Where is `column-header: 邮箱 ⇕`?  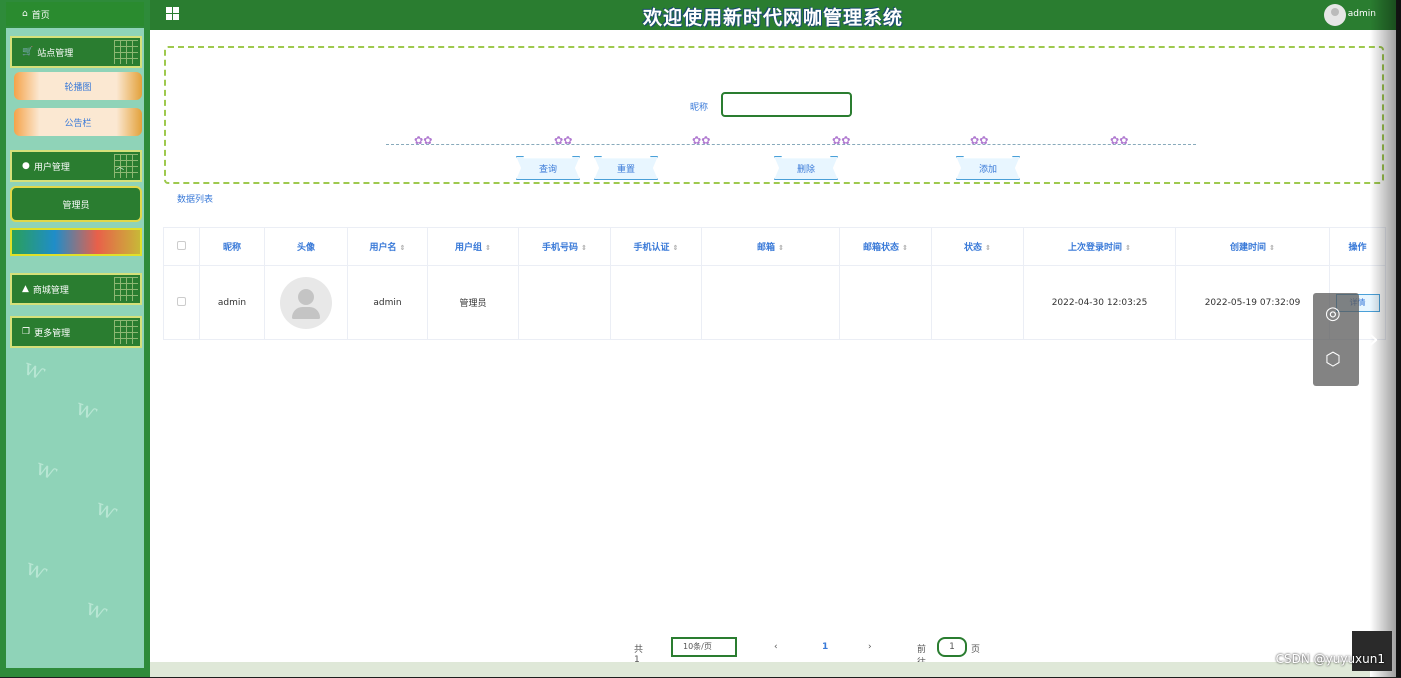 column-header: 邮箱 ⇕ is located at coordinates (770, 246).